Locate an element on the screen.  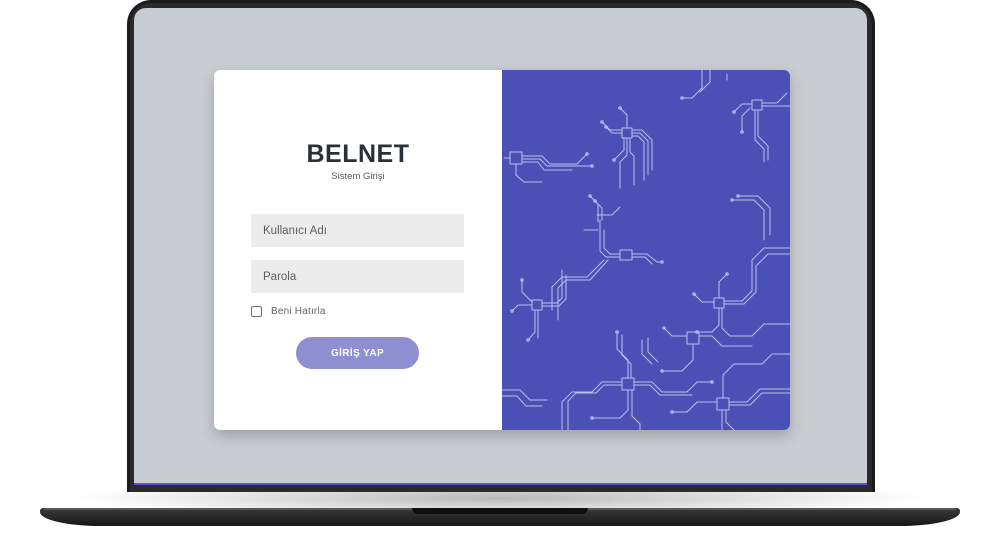
login-button: GİRİŞ YAP is located at coordinates (357, 353).